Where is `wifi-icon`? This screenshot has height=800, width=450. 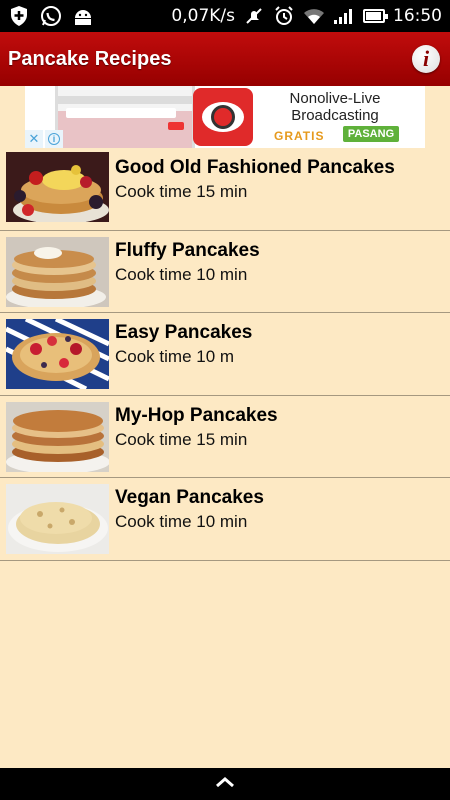 wifi-icon is located at coordinates (314, 16).